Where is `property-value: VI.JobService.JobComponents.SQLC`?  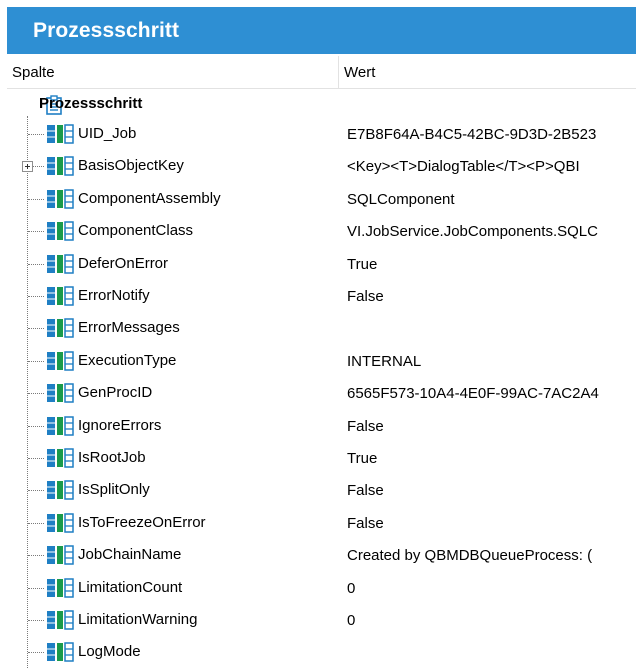
property-value: VI.JobService.JobComponents.SQLC is located at coordinates (472, 231).